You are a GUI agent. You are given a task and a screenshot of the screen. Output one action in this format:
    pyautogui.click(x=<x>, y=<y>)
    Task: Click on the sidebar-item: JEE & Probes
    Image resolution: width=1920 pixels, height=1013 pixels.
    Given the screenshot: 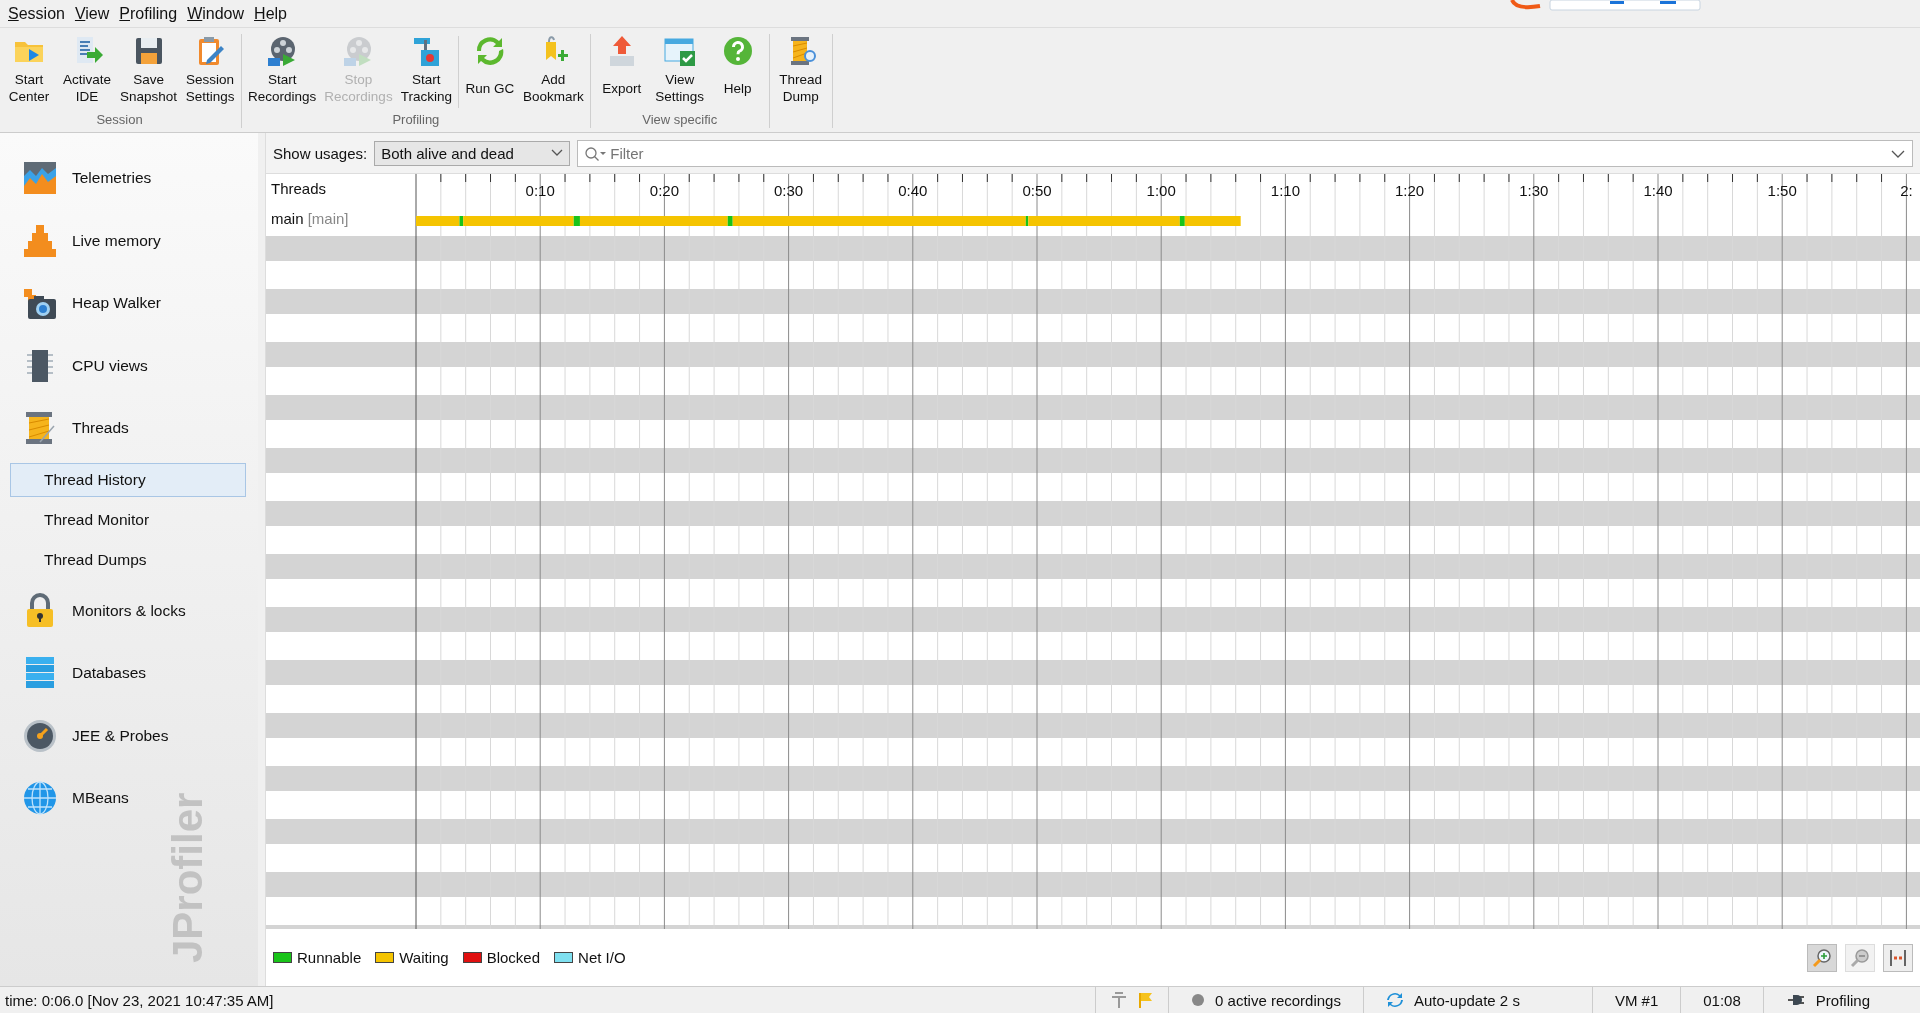 What is the action you would take?
    pyautogui.click(x=91, y=735)
    